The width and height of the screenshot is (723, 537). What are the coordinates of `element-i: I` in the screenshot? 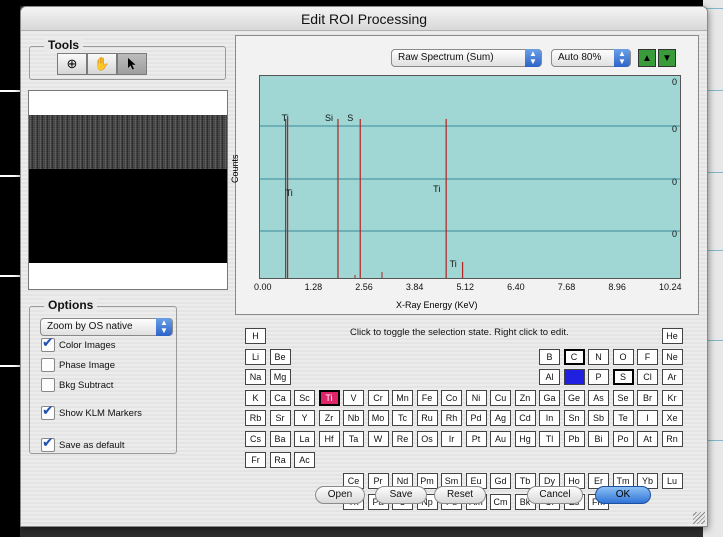 It's located at (647, 418).